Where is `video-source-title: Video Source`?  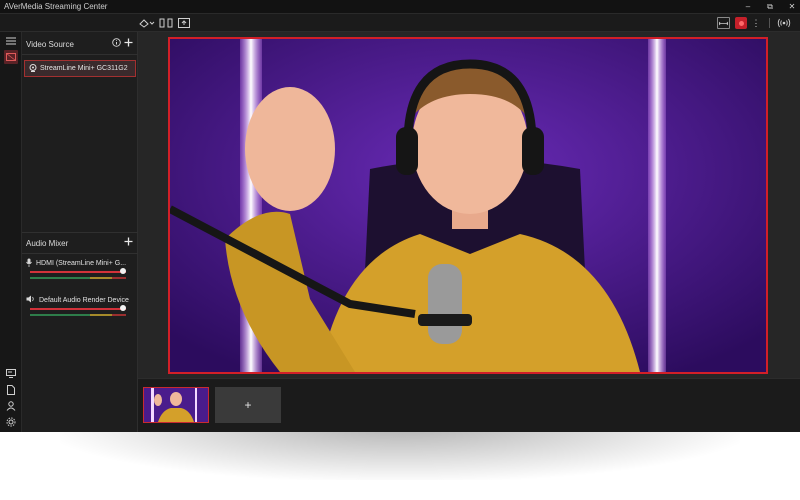 video-source-title: Video Source is located at coordinates (50, 44).